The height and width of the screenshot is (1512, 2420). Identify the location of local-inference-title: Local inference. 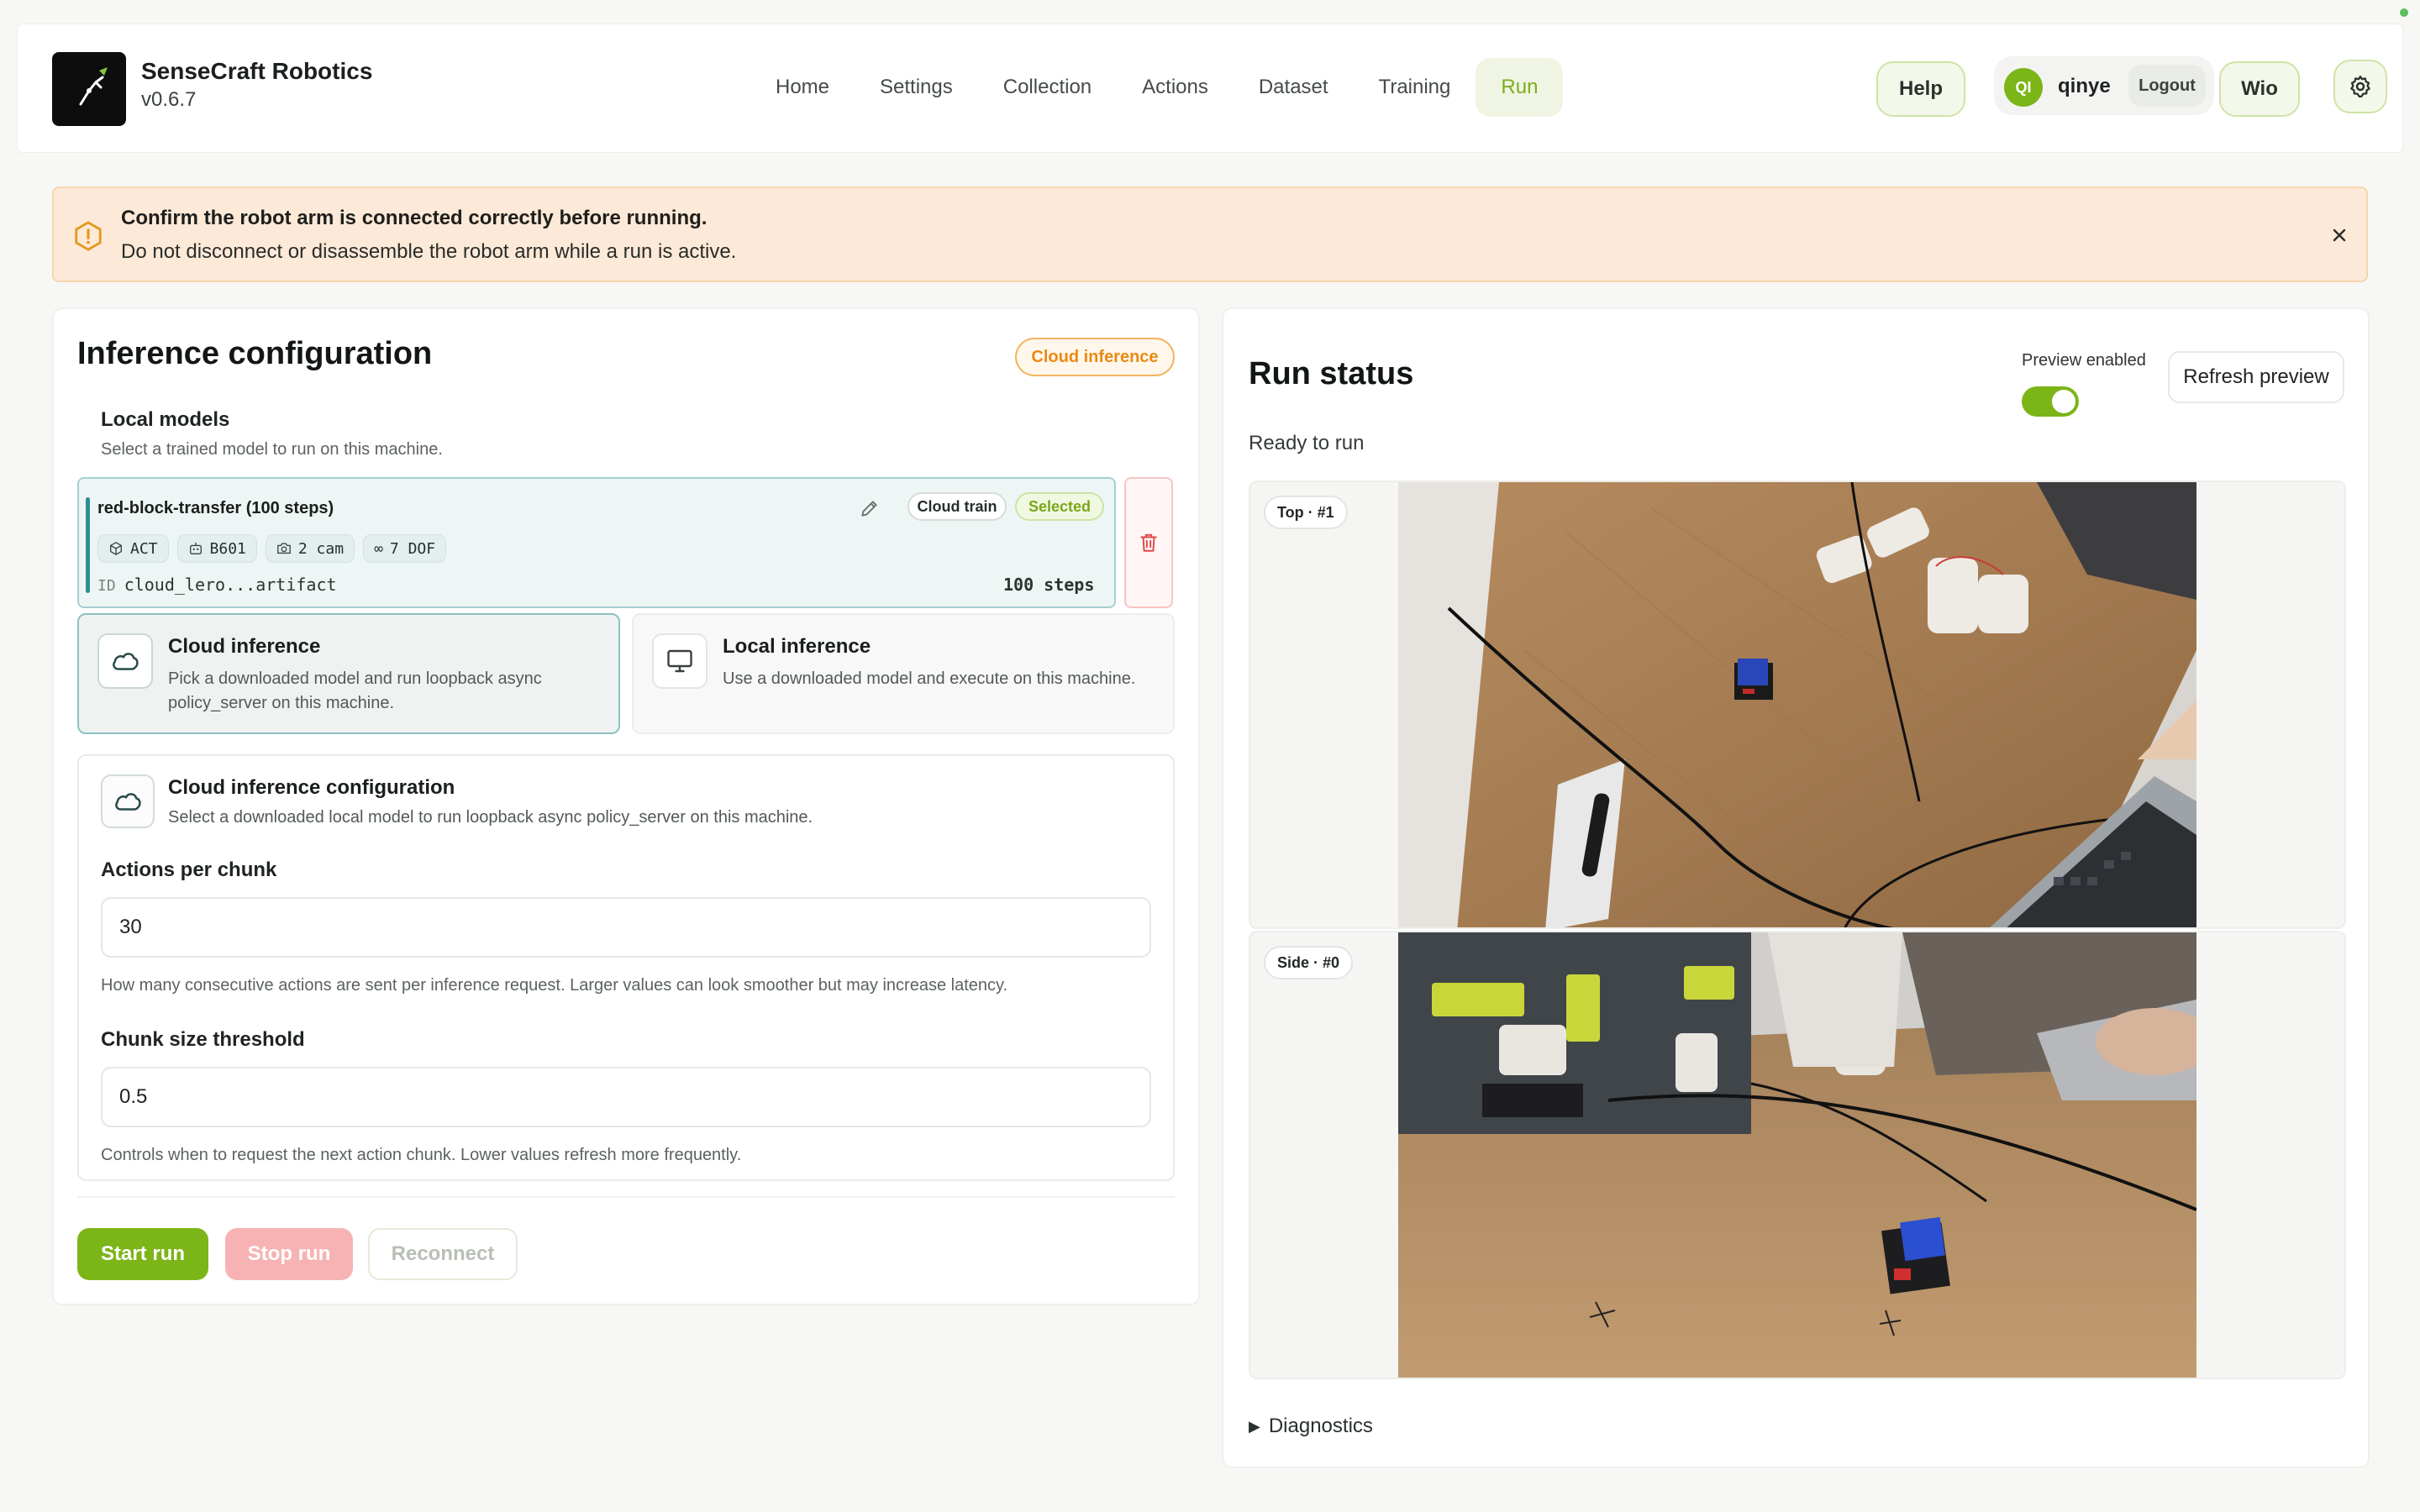
(797, 646).